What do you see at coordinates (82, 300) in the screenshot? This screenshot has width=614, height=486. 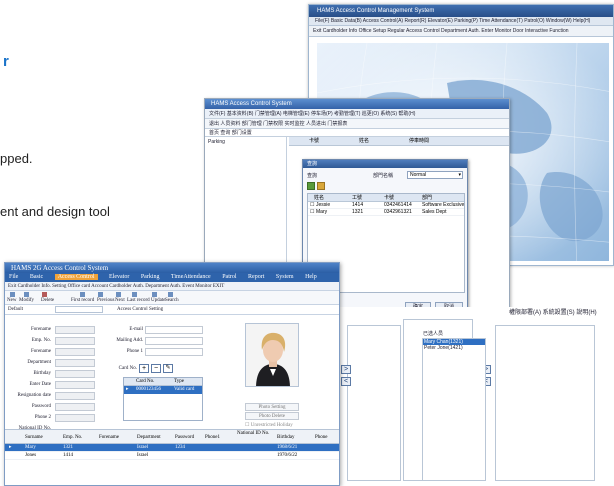 I see `first-record-button: First record` at bounding box center [82, 300].